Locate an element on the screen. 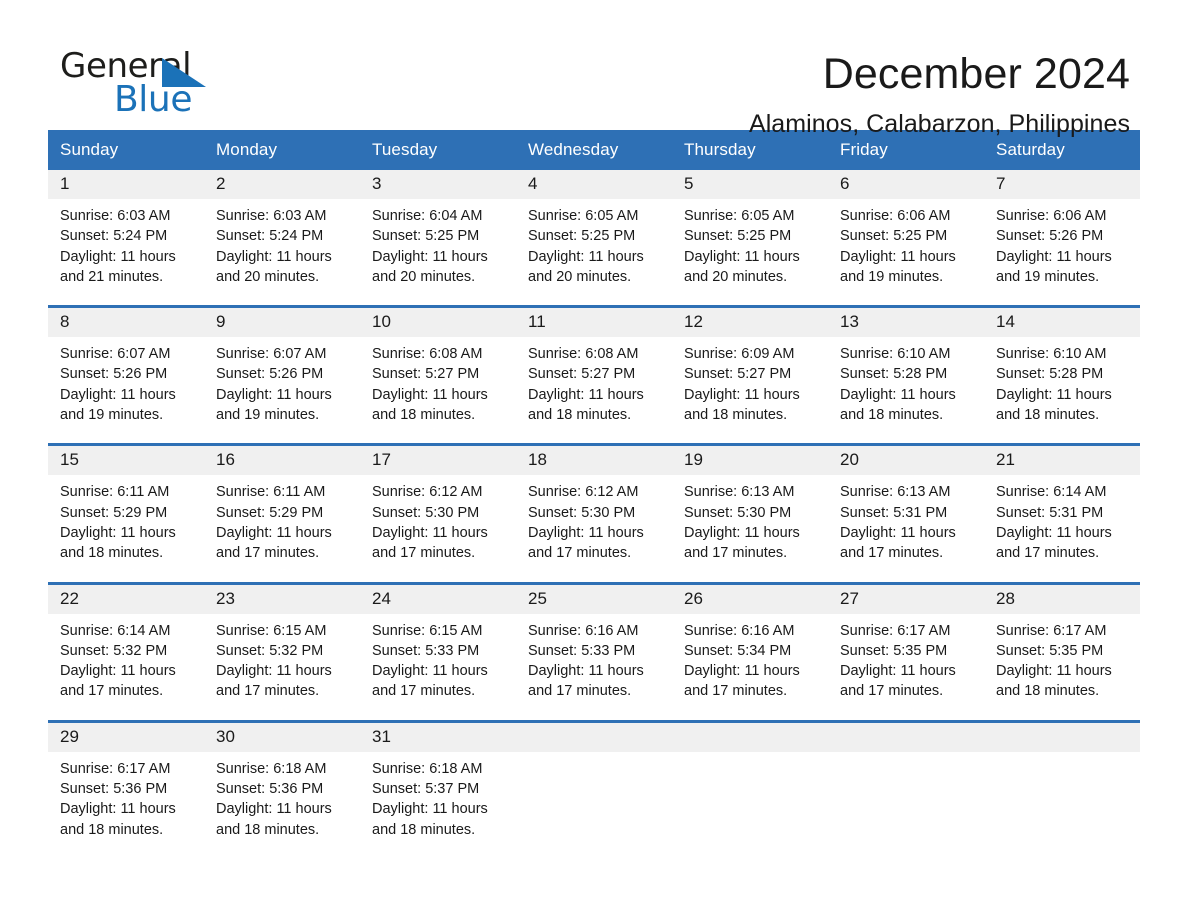 The image size is (1188, 918). day-number: 25 is located at coordinates (594, 599).